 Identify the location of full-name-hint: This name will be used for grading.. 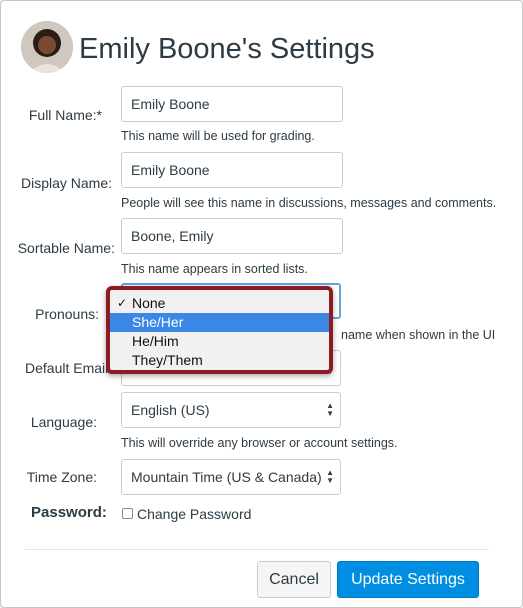
(218, 136).